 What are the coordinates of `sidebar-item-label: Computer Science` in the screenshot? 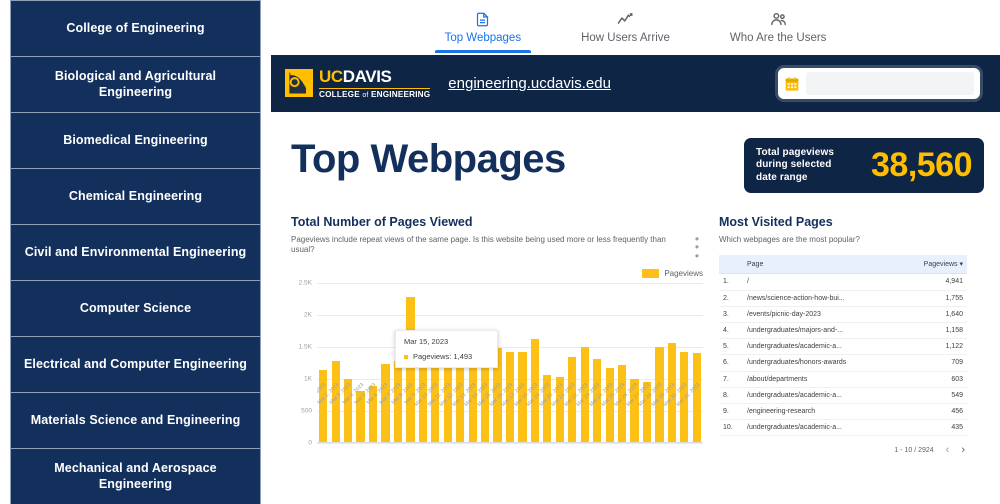 It's located at (135, 307).